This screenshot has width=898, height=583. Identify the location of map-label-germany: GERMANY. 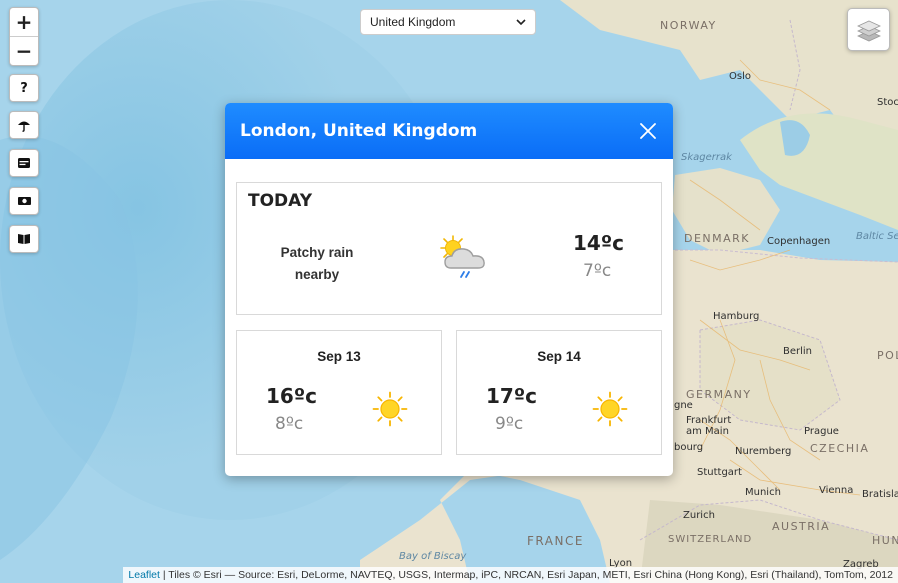
(719, 394).